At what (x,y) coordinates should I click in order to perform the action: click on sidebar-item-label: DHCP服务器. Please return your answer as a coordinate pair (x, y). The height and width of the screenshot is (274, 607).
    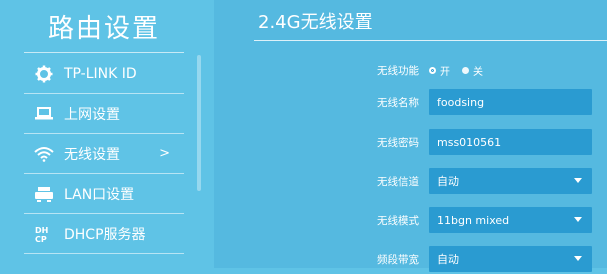
    Looking at the image, I should click on (105, 234).